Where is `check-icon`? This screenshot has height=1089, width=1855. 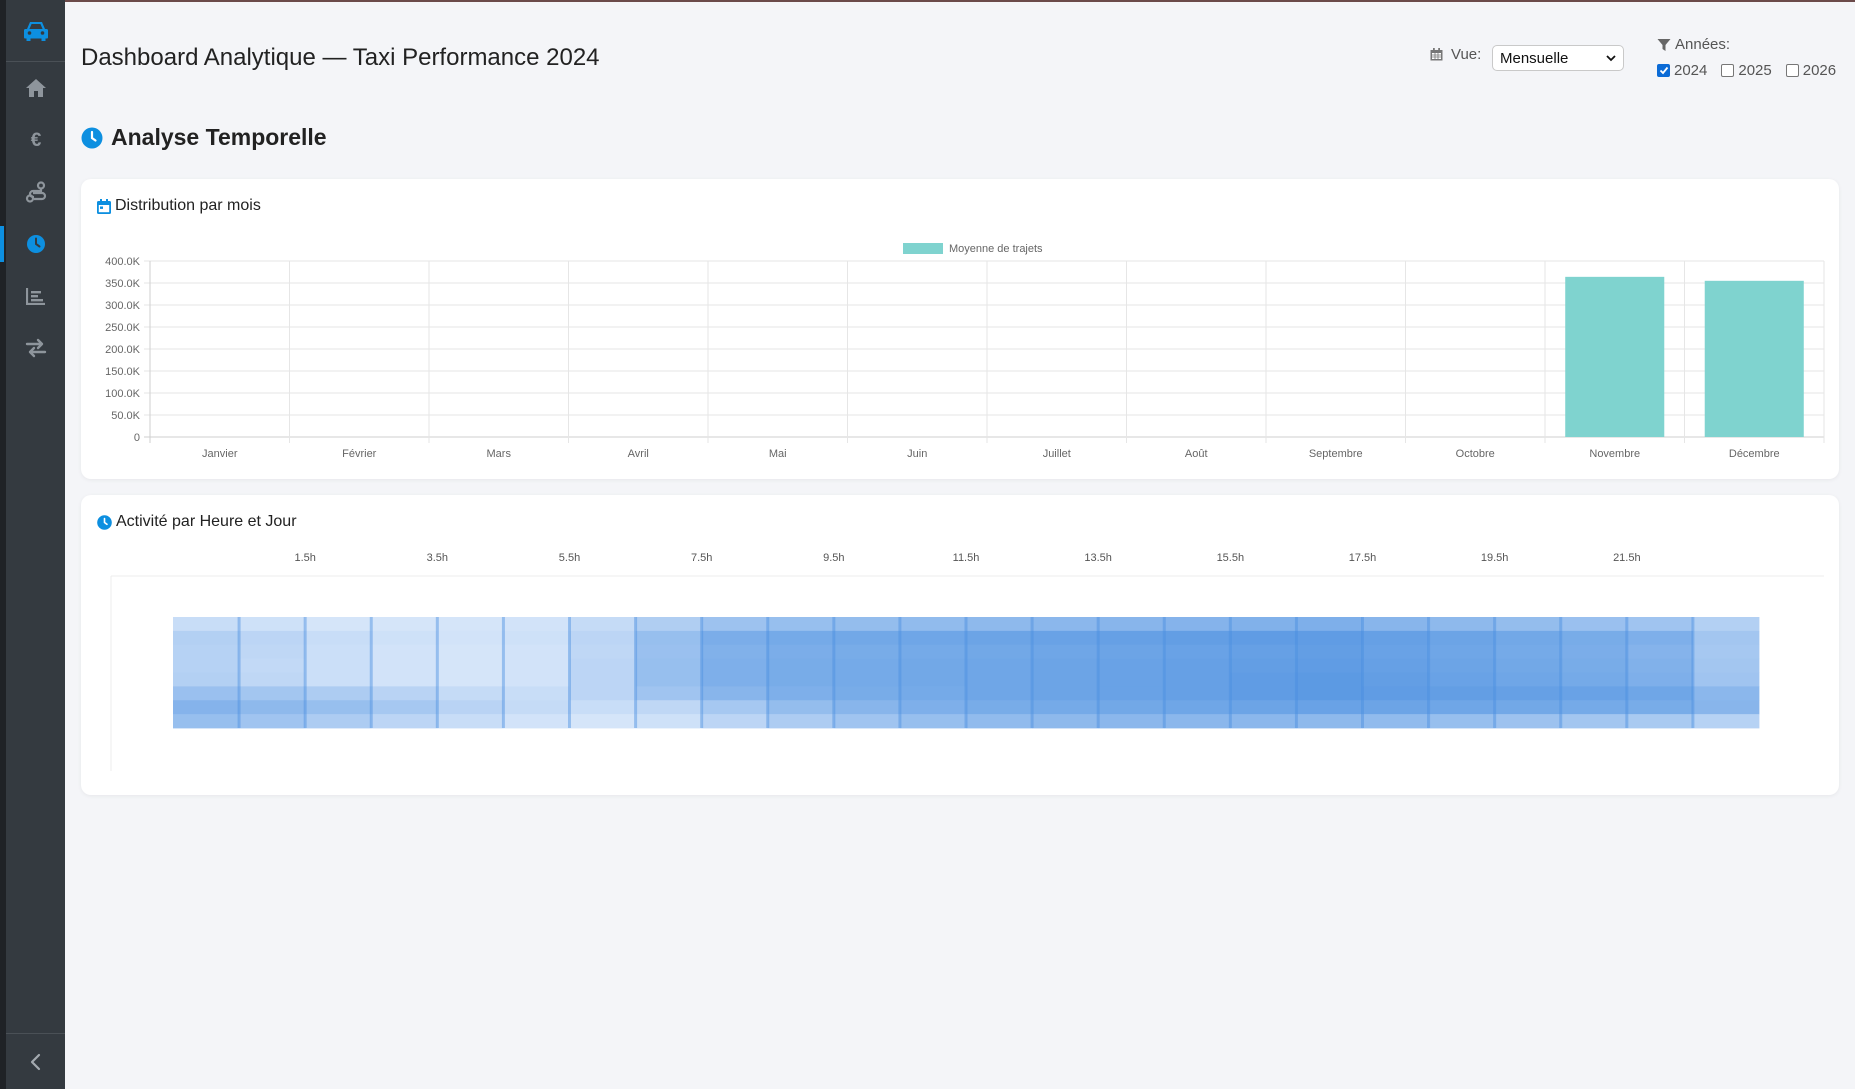
check-icon is located at coordinates (1663, 70).